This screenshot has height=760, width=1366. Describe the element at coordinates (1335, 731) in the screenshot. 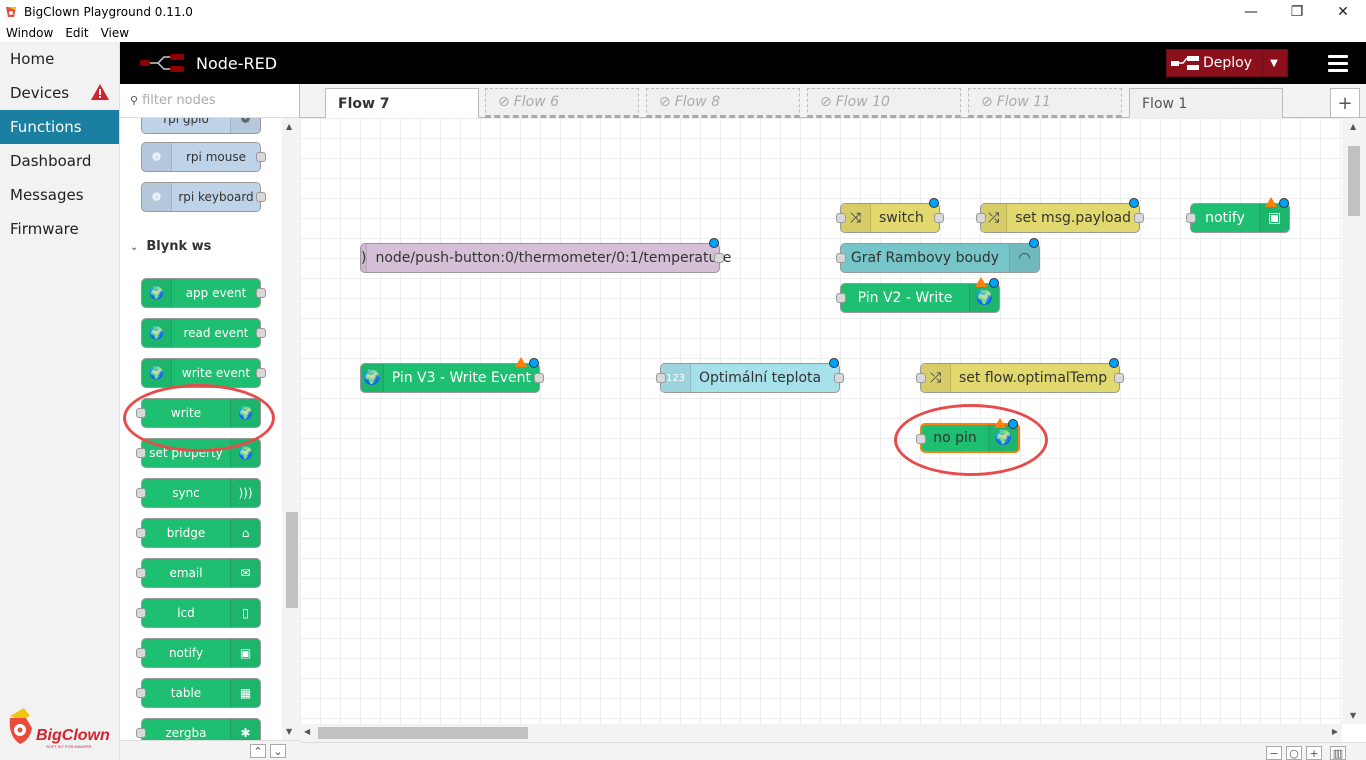

I see `scroll-right-icon: ▶` at that location.